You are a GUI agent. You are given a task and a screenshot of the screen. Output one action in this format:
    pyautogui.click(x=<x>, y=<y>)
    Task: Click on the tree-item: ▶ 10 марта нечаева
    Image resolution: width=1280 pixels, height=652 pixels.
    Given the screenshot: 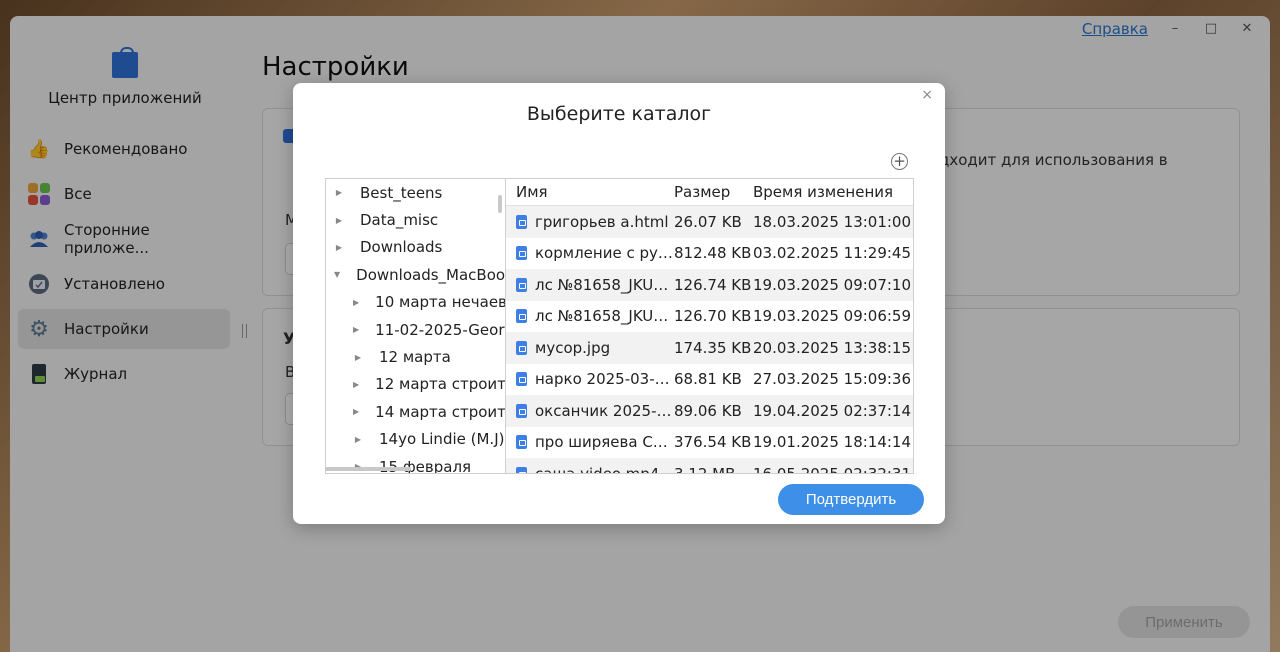 What is the action you would take?
    pyautogui.click(x=416, y=302)
    